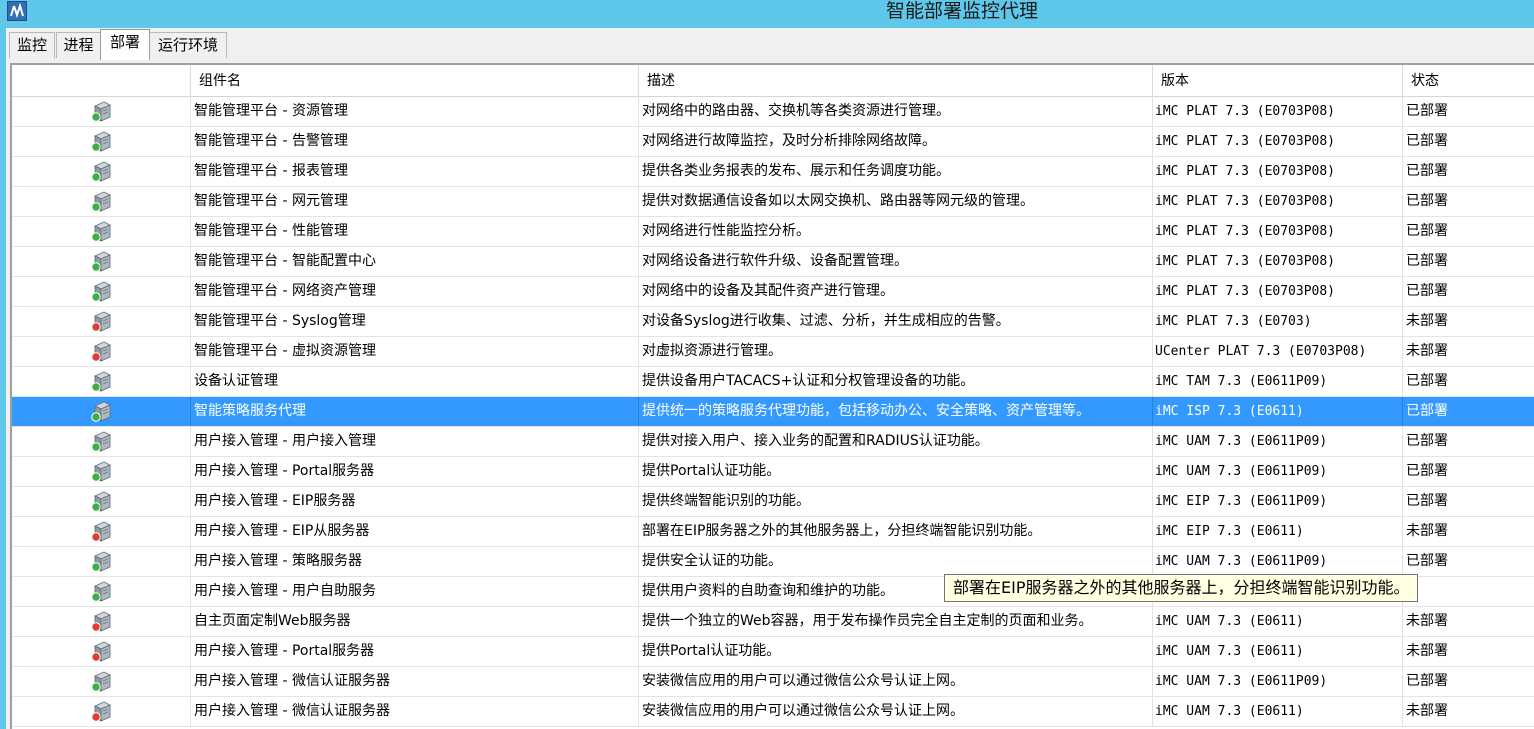 This screenshot has width=1534, height=729. Describe the element at coordinates (125, 44) in the screenshot. I see `tab-deploy: 部署` at that location.